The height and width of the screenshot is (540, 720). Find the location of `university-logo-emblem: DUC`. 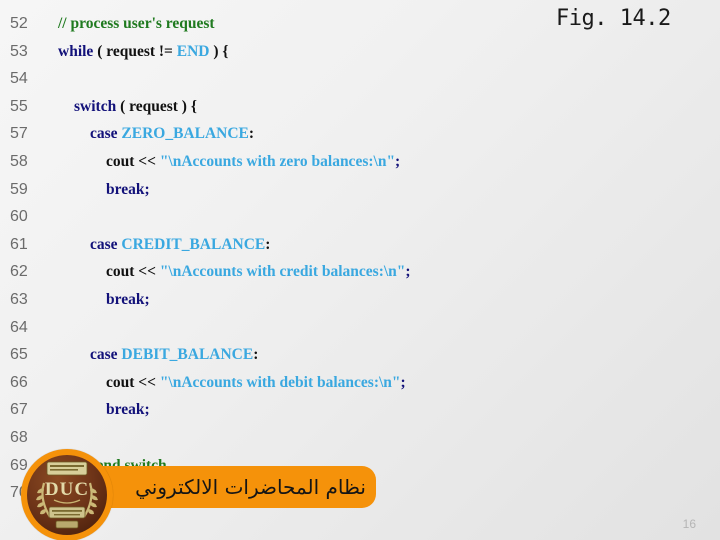

university-logo-emblem: DUC is located at coordinates (67, 495).